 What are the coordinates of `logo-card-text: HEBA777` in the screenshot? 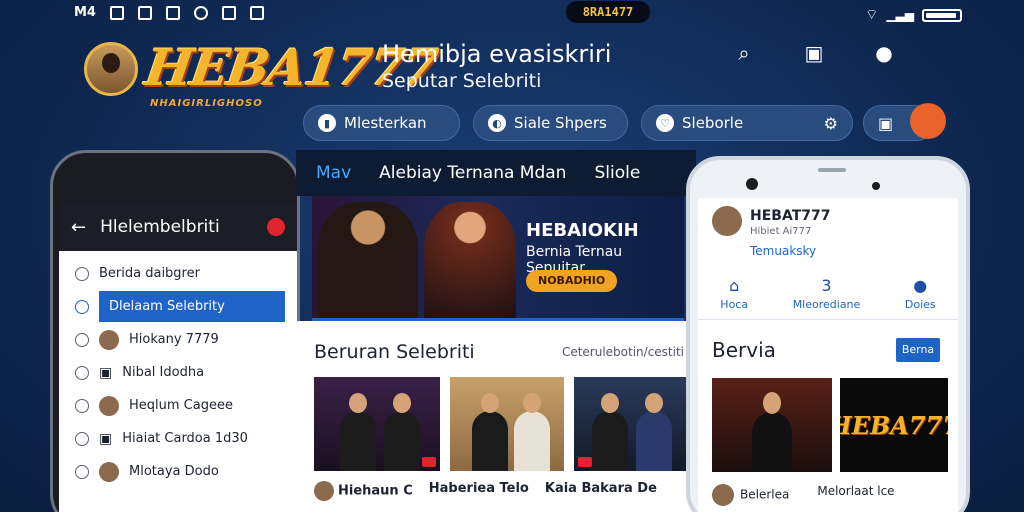 It's located at (894, 425).